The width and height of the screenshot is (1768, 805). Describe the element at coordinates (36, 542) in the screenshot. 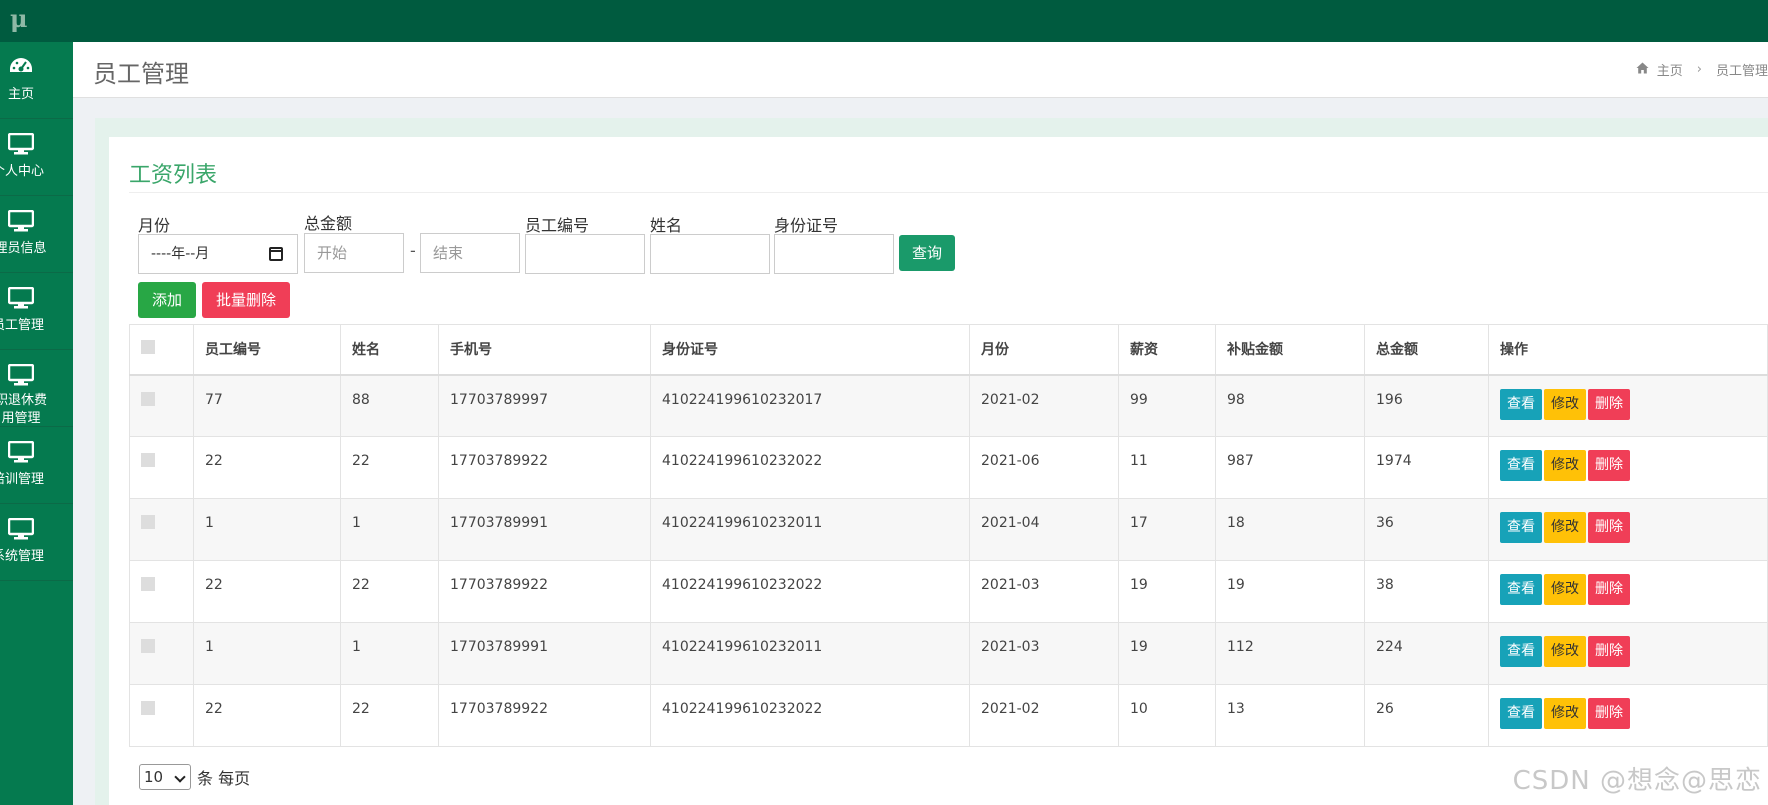

I see `sidebar-item-system-management: 系统管理` at that location.